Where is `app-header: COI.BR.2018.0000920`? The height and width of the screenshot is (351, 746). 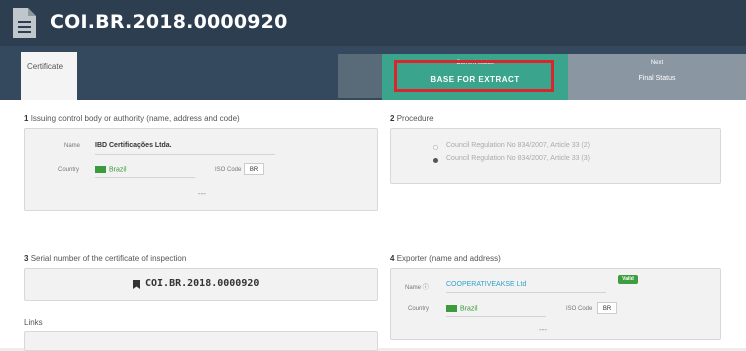 app-header: COI.BR.2018.0000920 is located at coordinates (373, 23).